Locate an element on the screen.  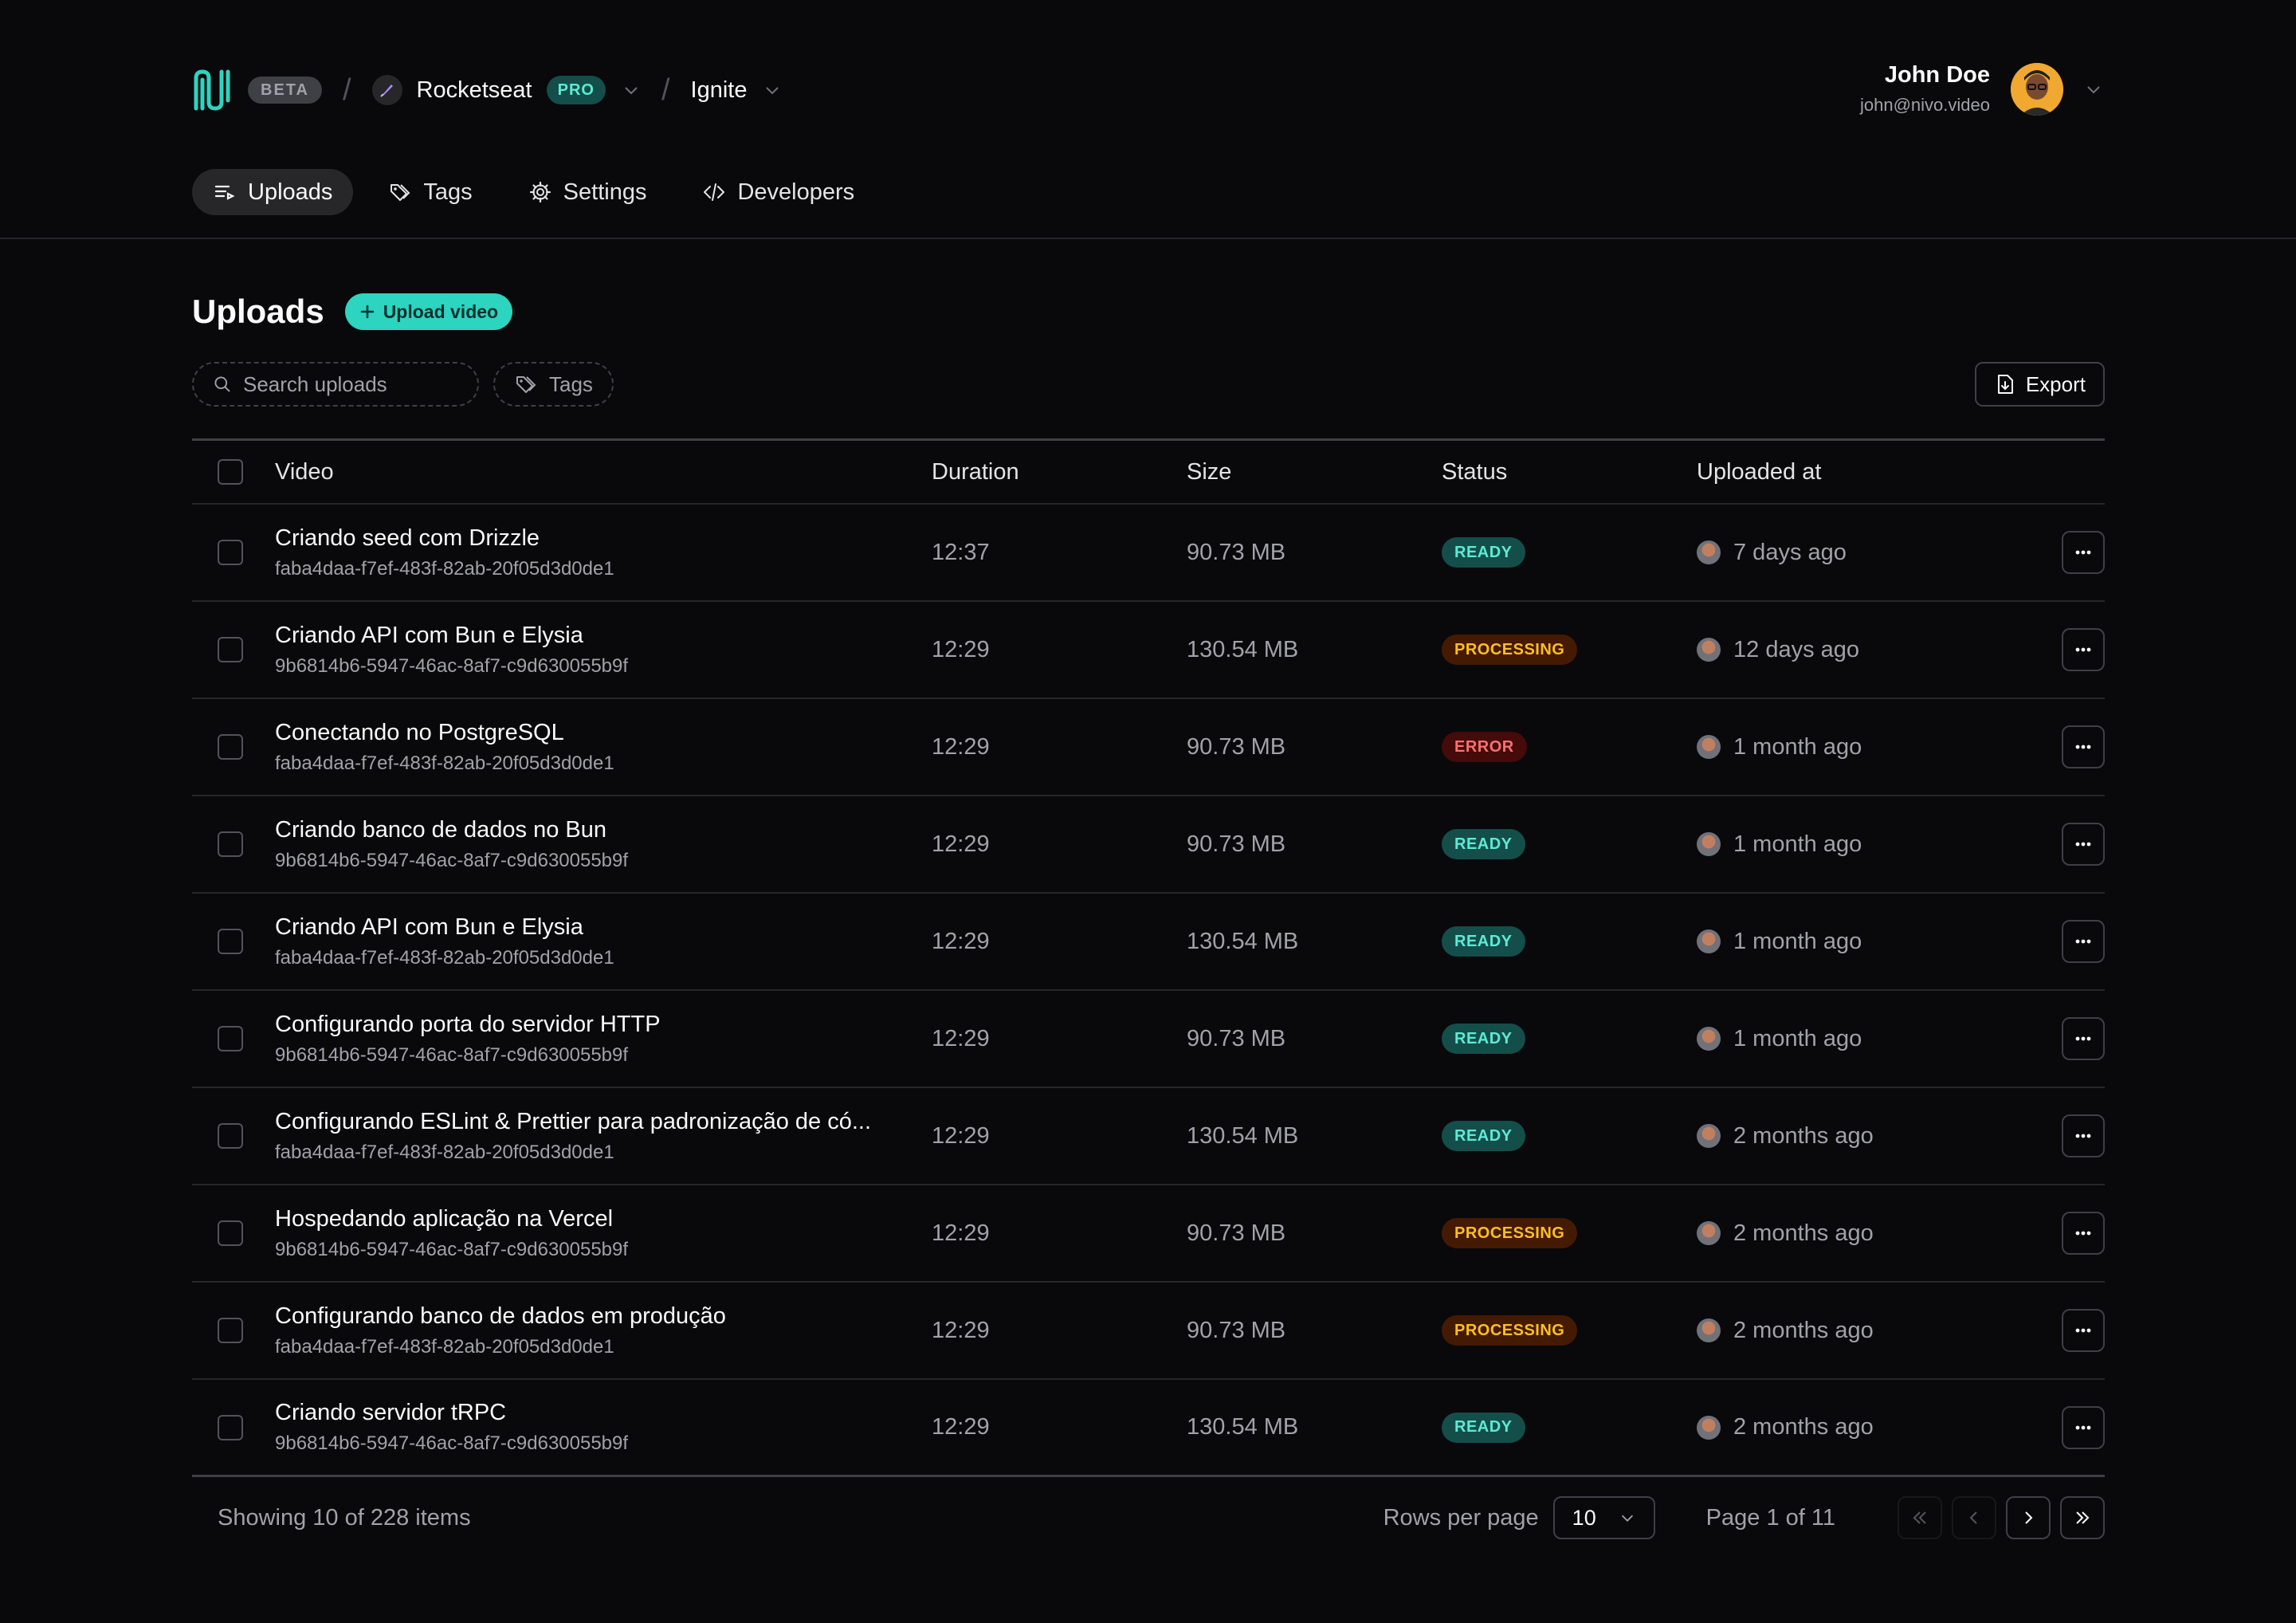
org-chevron-down-icon is located at coordinates (631, 90).